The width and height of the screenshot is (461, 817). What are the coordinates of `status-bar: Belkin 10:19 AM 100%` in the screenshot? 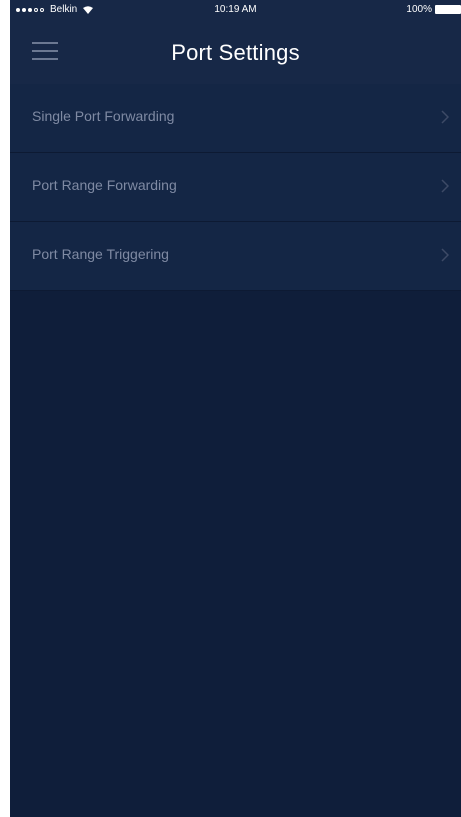 It's located at (235, 10).